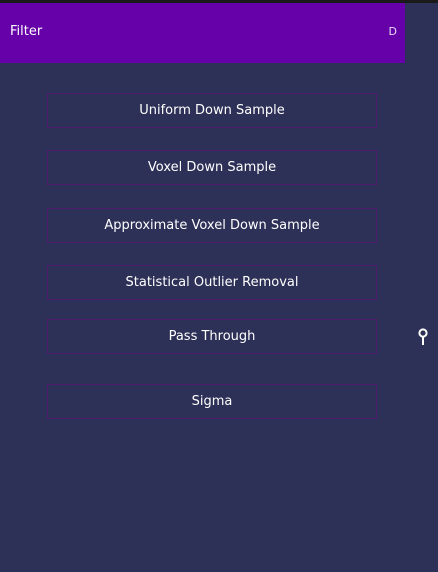 Image resolution: width=438 pixels, height=572 pixels. Describe the element at coordinates (212, 167) in the screenshot. I see `voxel-down-sample-button: Voxel Down Sample` at that location.